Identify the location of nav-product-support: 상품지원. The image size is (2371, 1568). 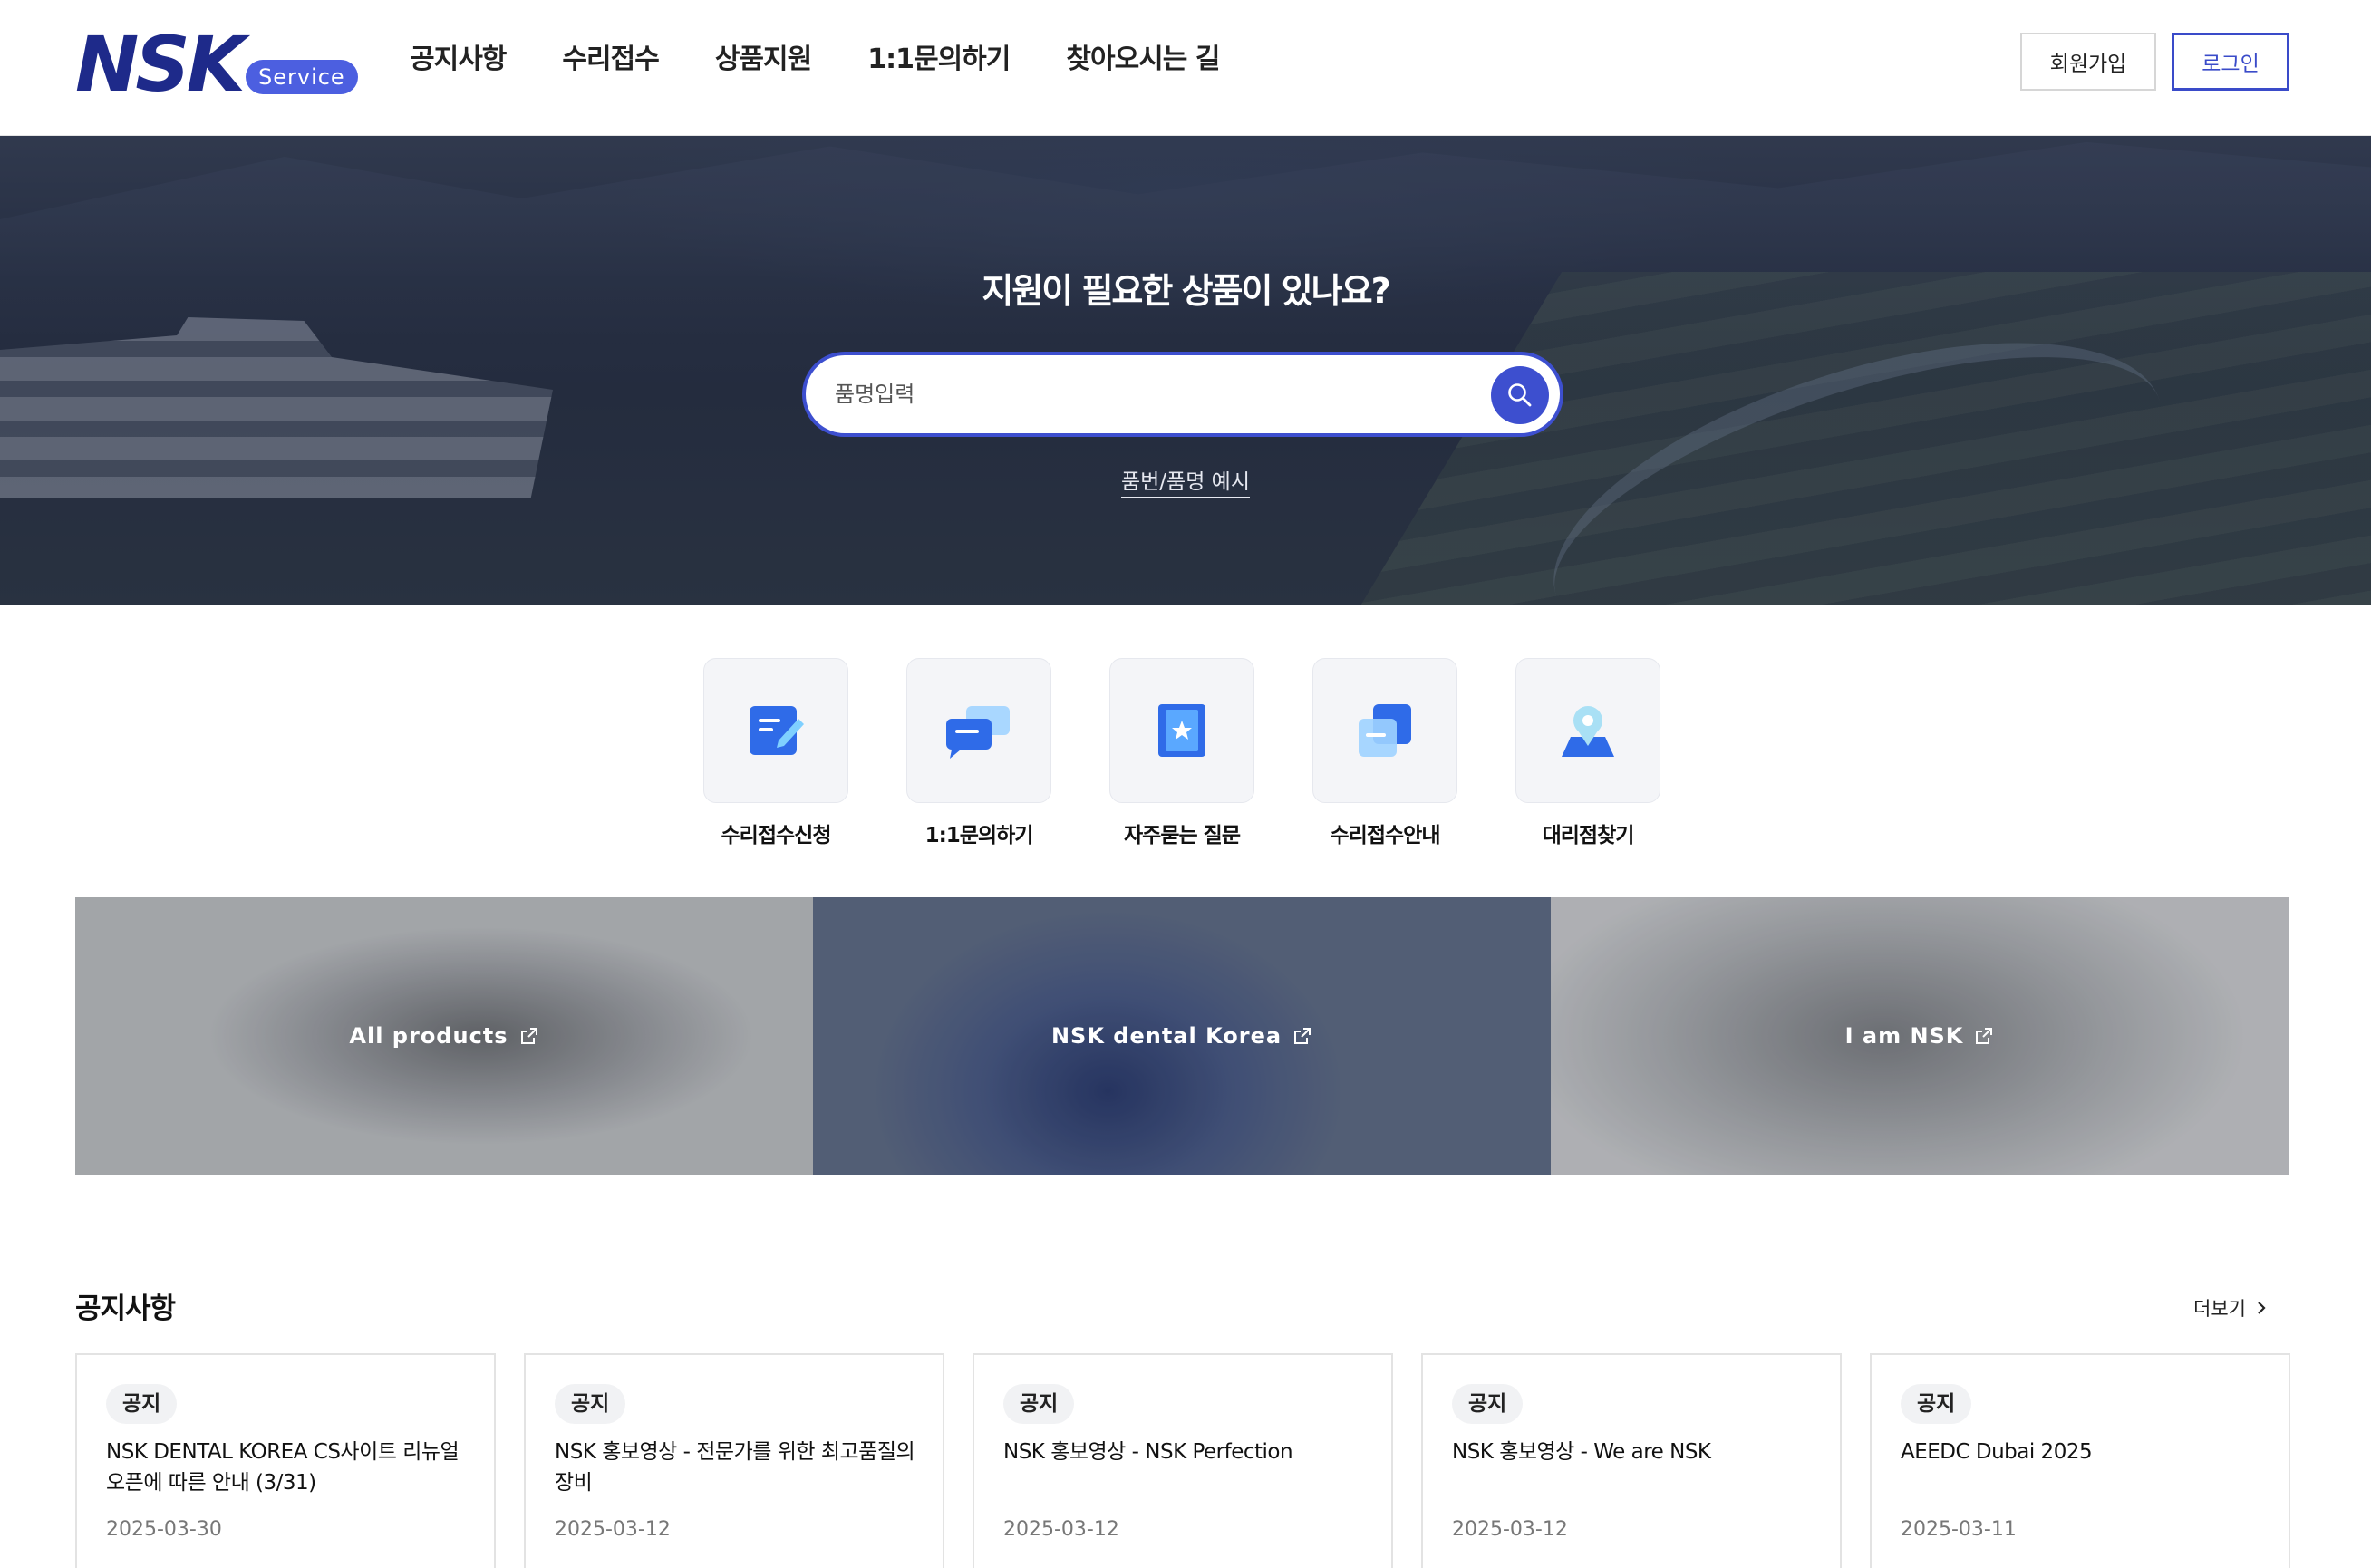
(763, 59).